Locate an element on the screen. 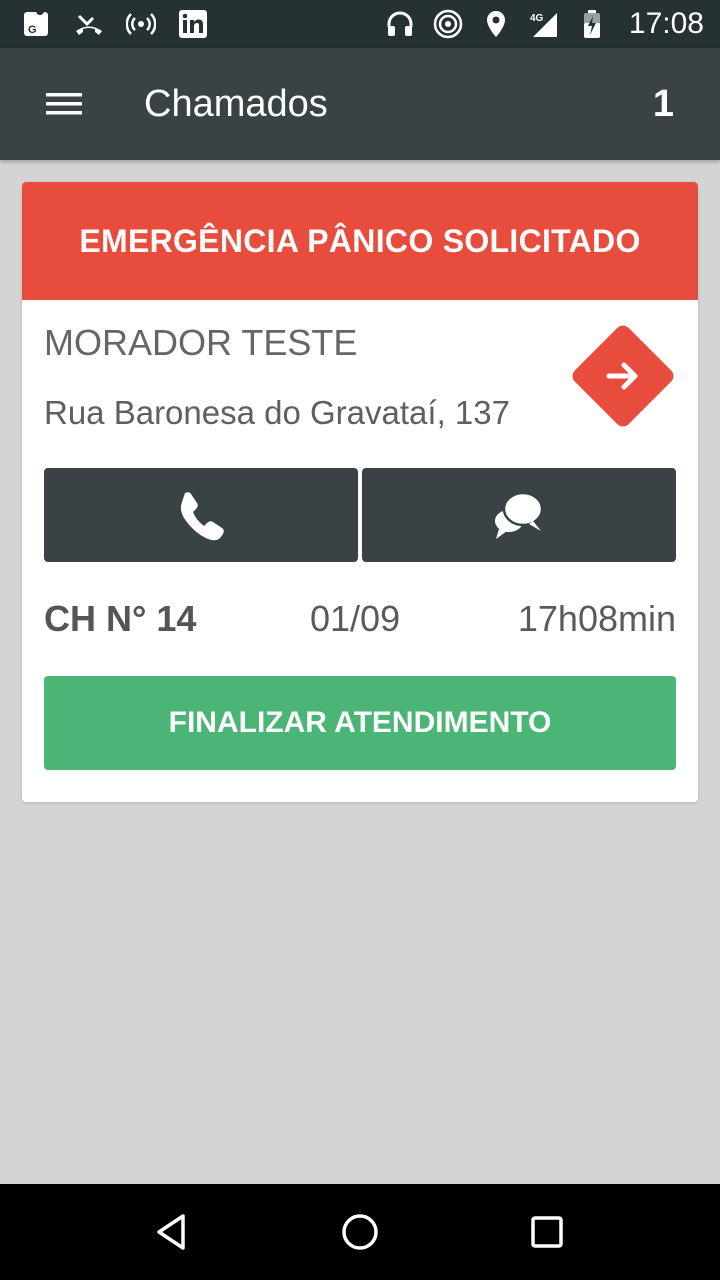 The height and width of the screenshot is (1280, 720). home-circle-icon is located at coordinates (360, 1232).